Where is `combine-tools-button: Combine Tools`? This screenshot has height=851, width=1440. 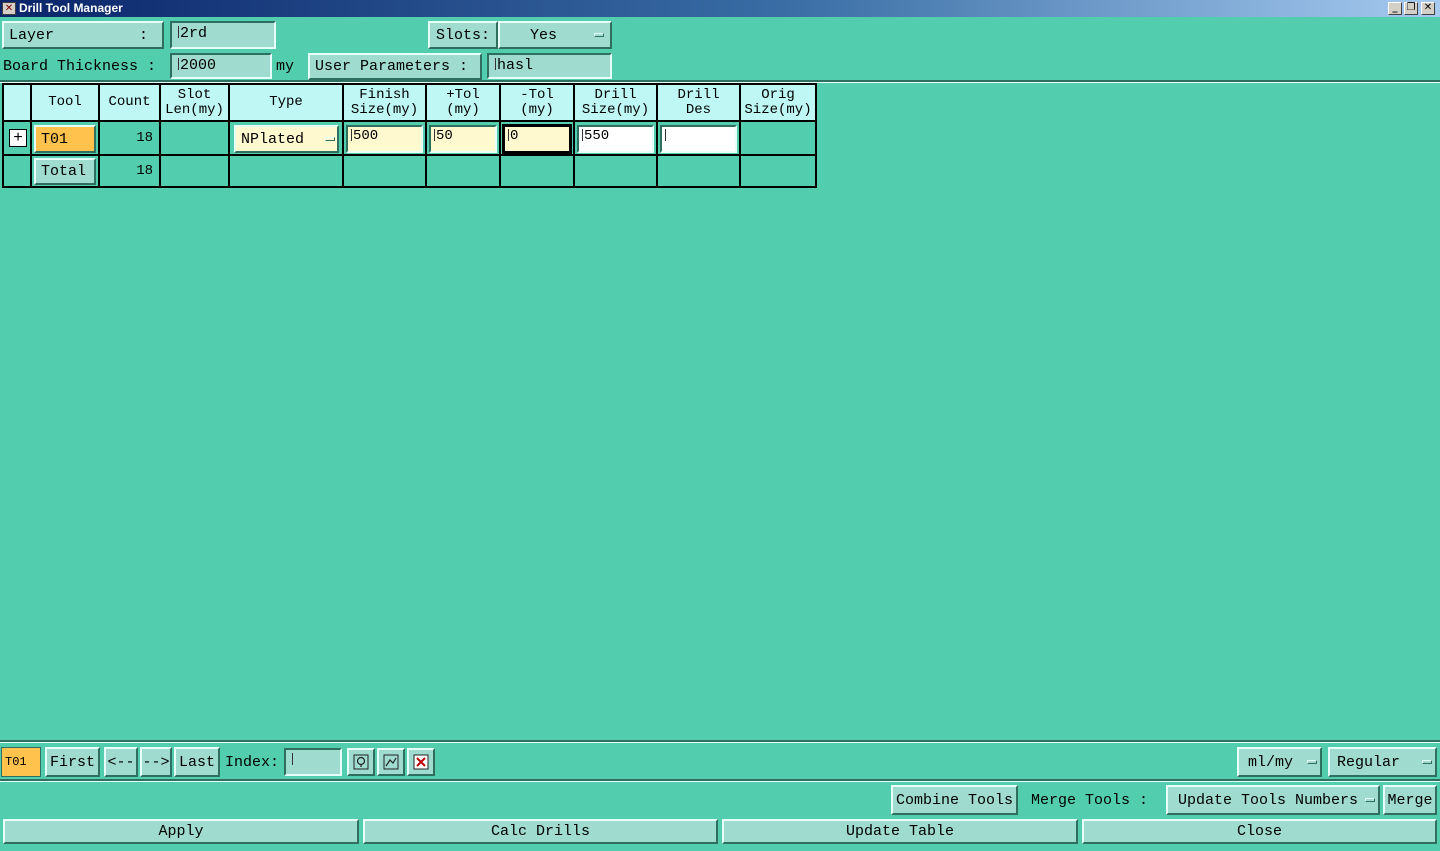 combine-tools-button: Combine Tools is located at coordinates (954, 800).